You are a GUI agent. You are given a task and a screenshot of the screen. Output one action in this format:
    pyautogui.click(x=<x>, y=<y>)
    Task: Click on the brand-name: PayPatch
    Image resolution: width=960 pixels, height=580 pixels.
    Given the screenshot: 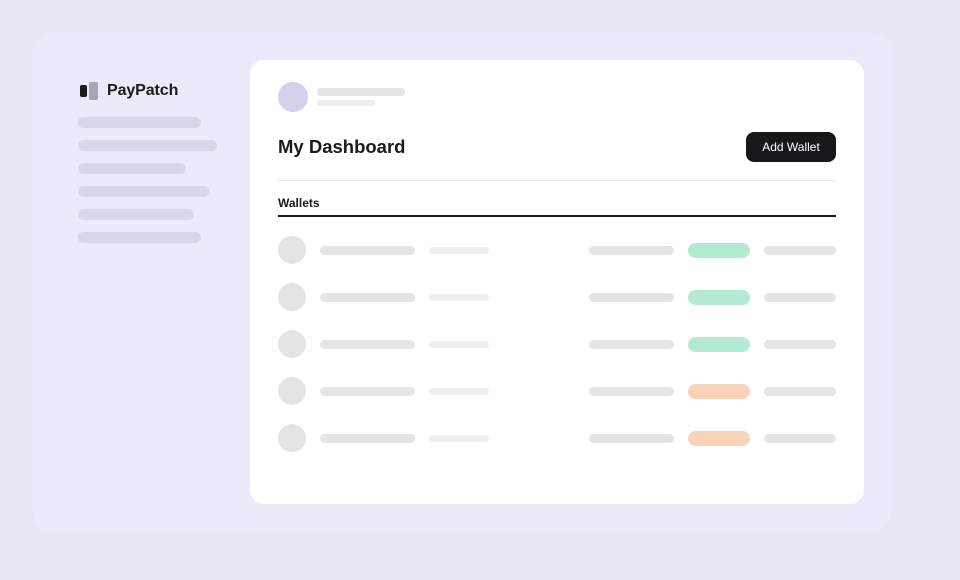 What is the action you would take?
    pyautogui.click(x=143, y=90)
    